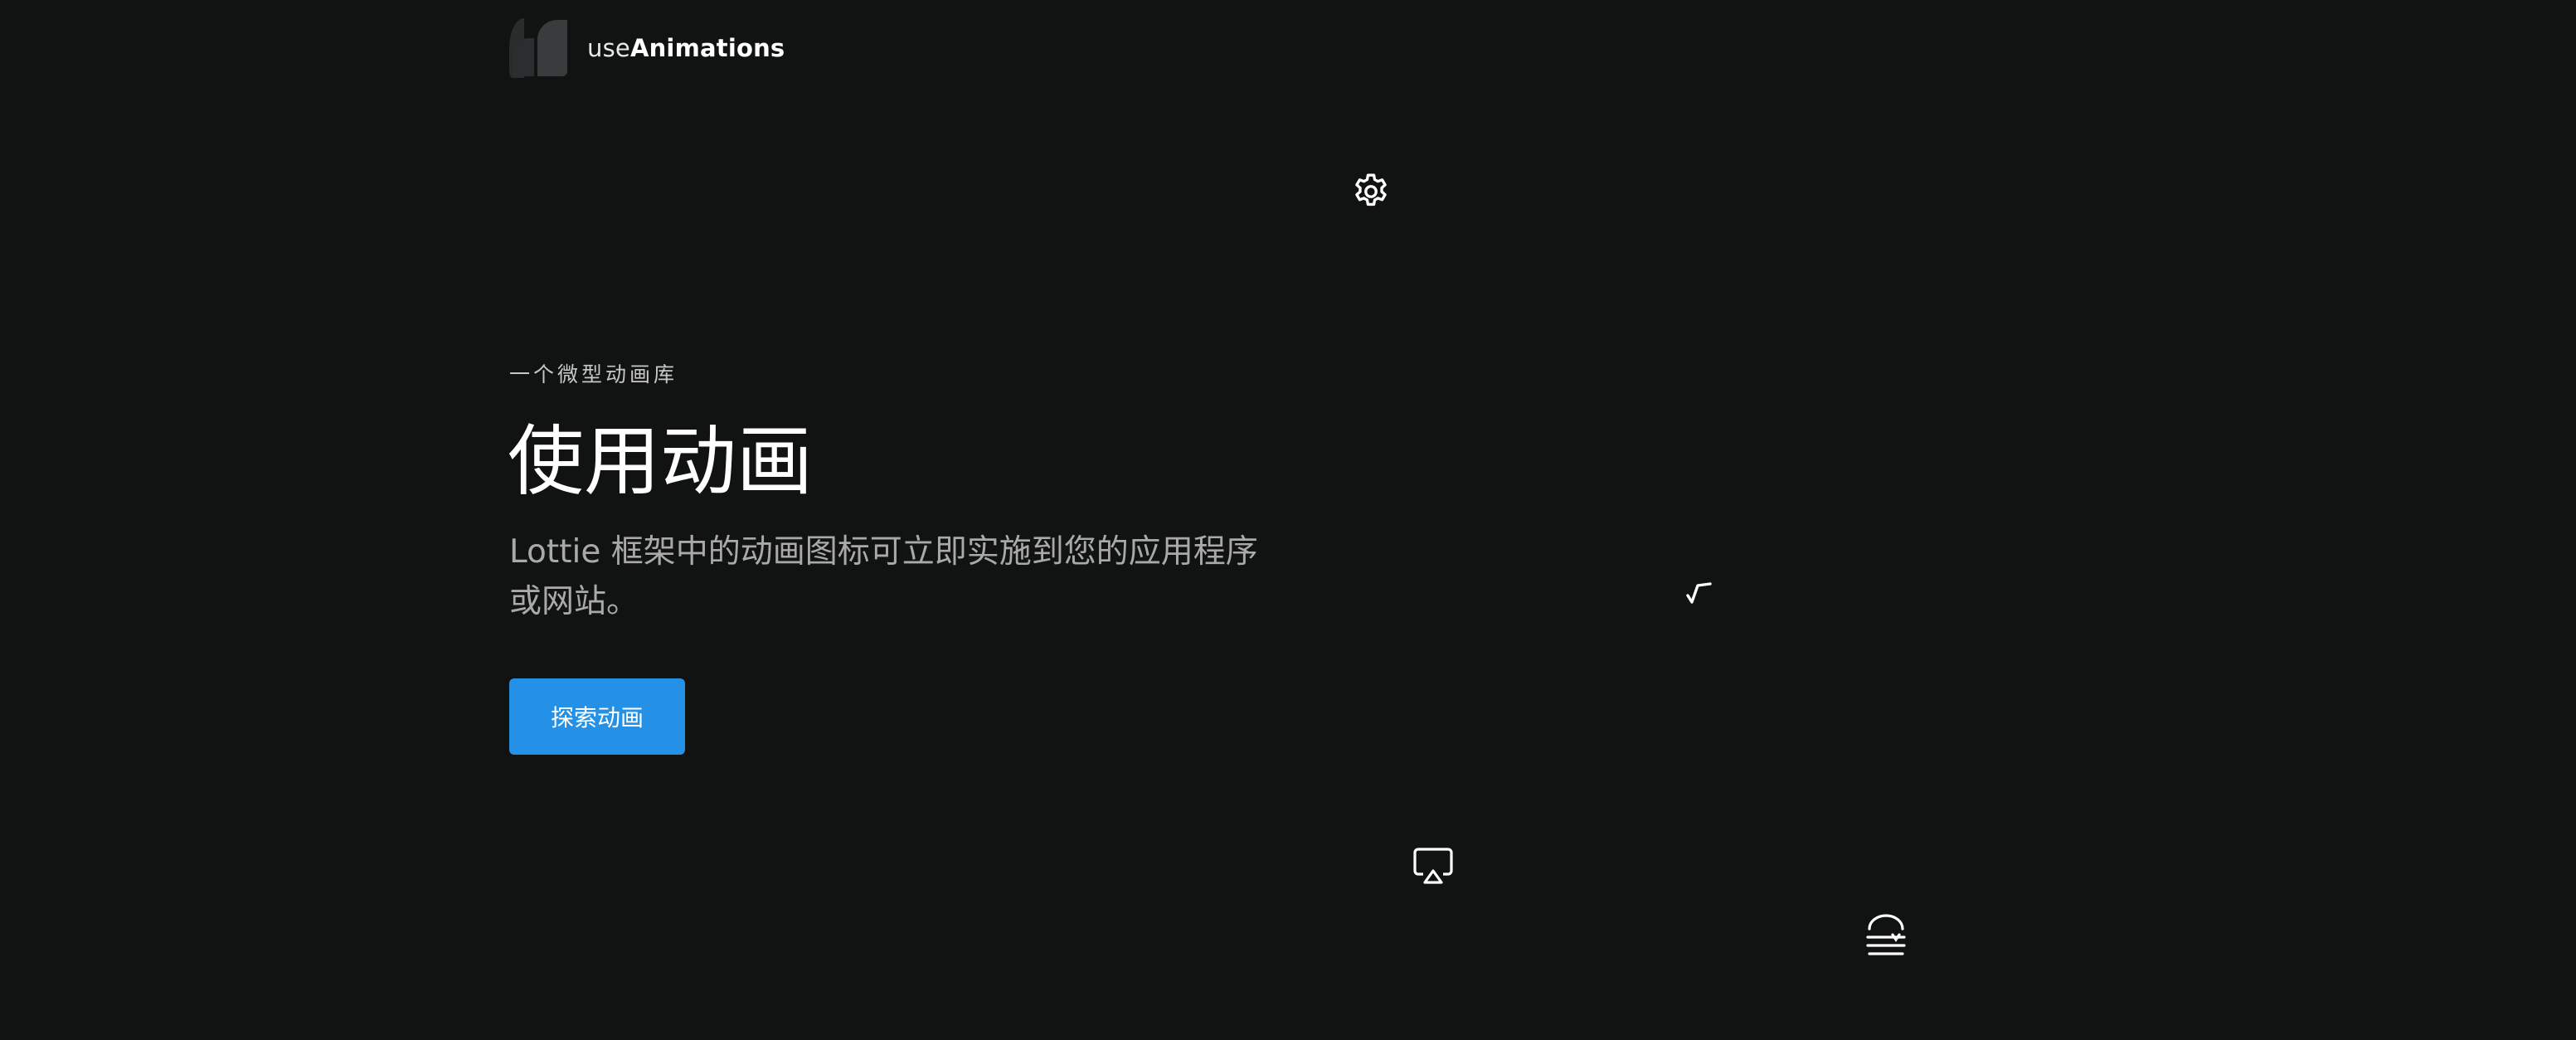 This screenshot has height=1040, width=2576. What do you see at coordinates (707, 47) in the screenshot?
I see `brand-name-bold: Animations` at bounding box center [707, 47].